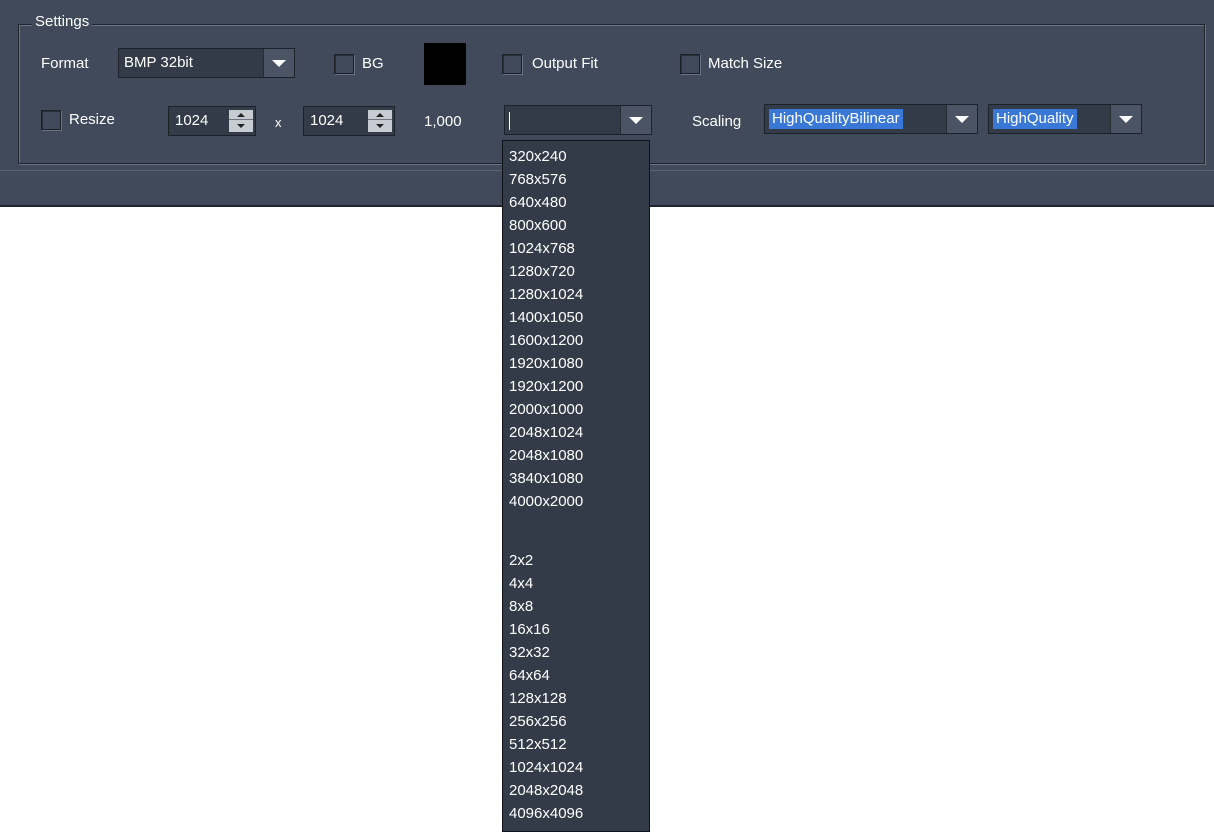  I want to click on preset-option: 512x512, so click(574, 744).